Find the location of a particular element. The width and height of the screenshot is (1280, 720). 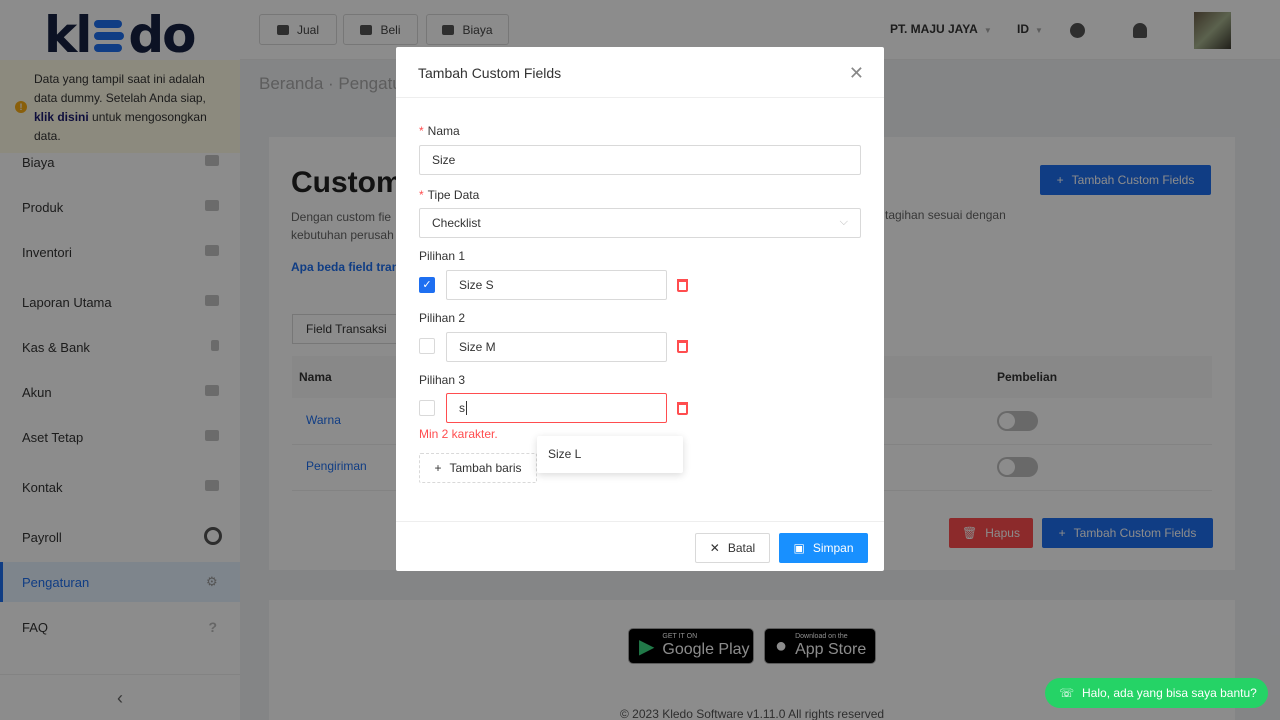

pilihan-2-checkbox is located at coordinates (427, 346).